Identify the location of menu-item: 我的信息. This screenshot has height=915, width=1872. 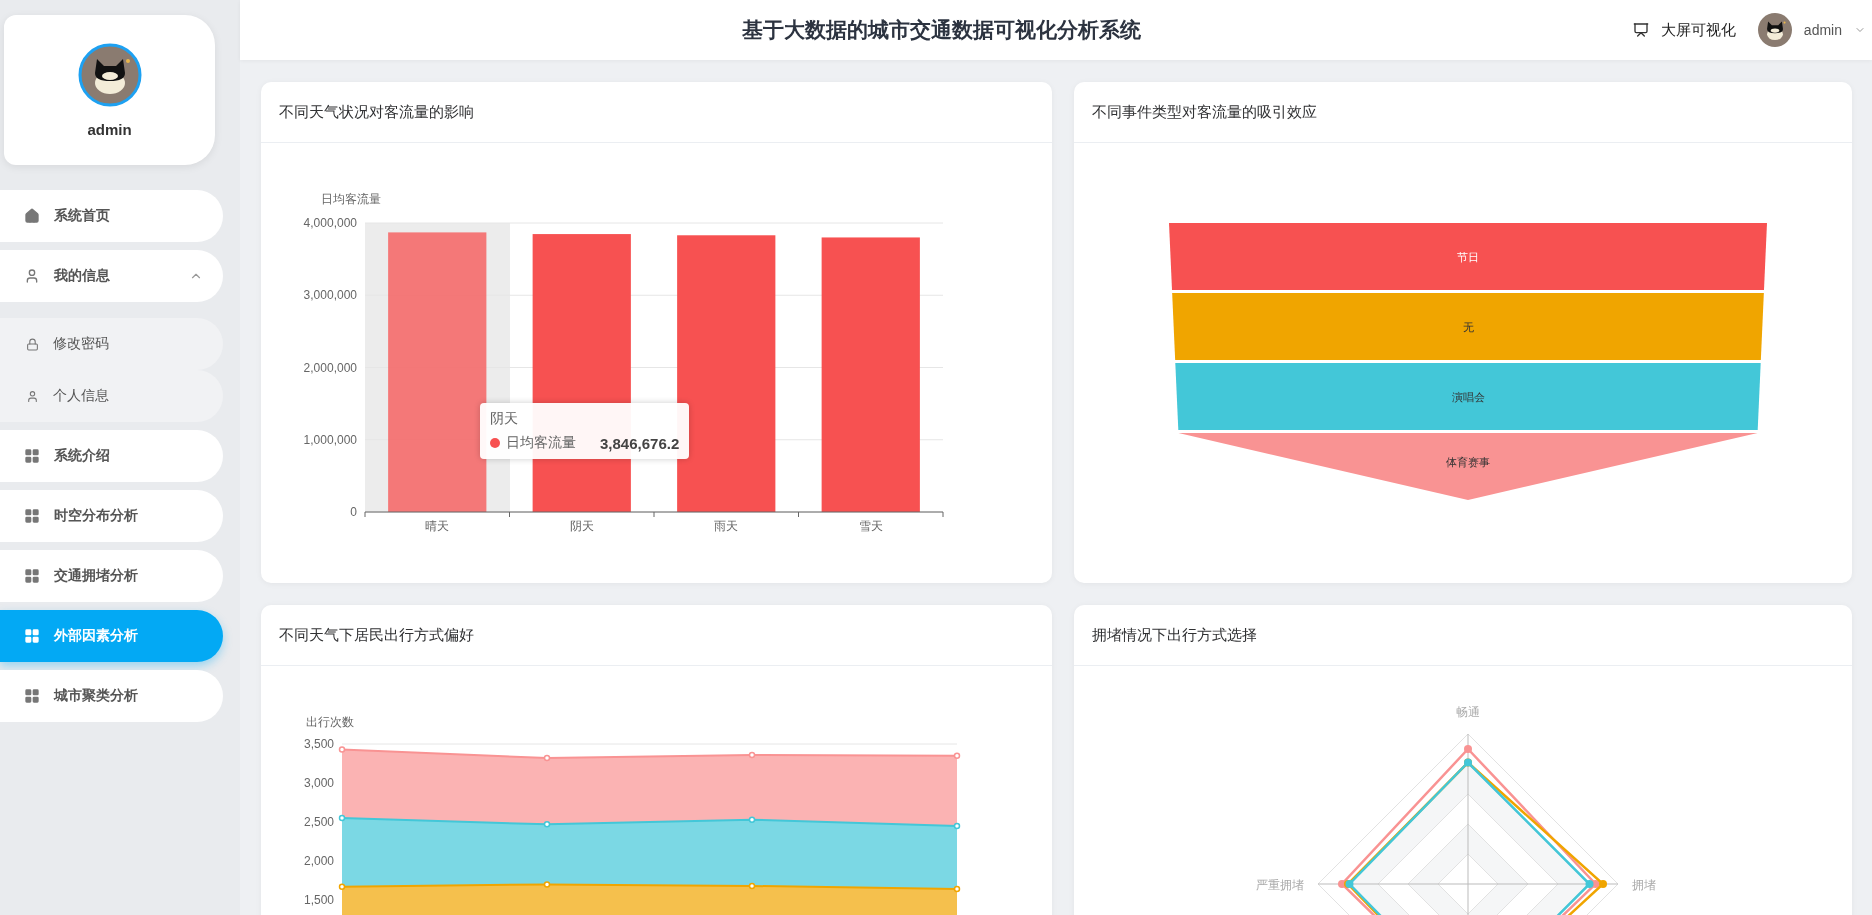
(111, 276).